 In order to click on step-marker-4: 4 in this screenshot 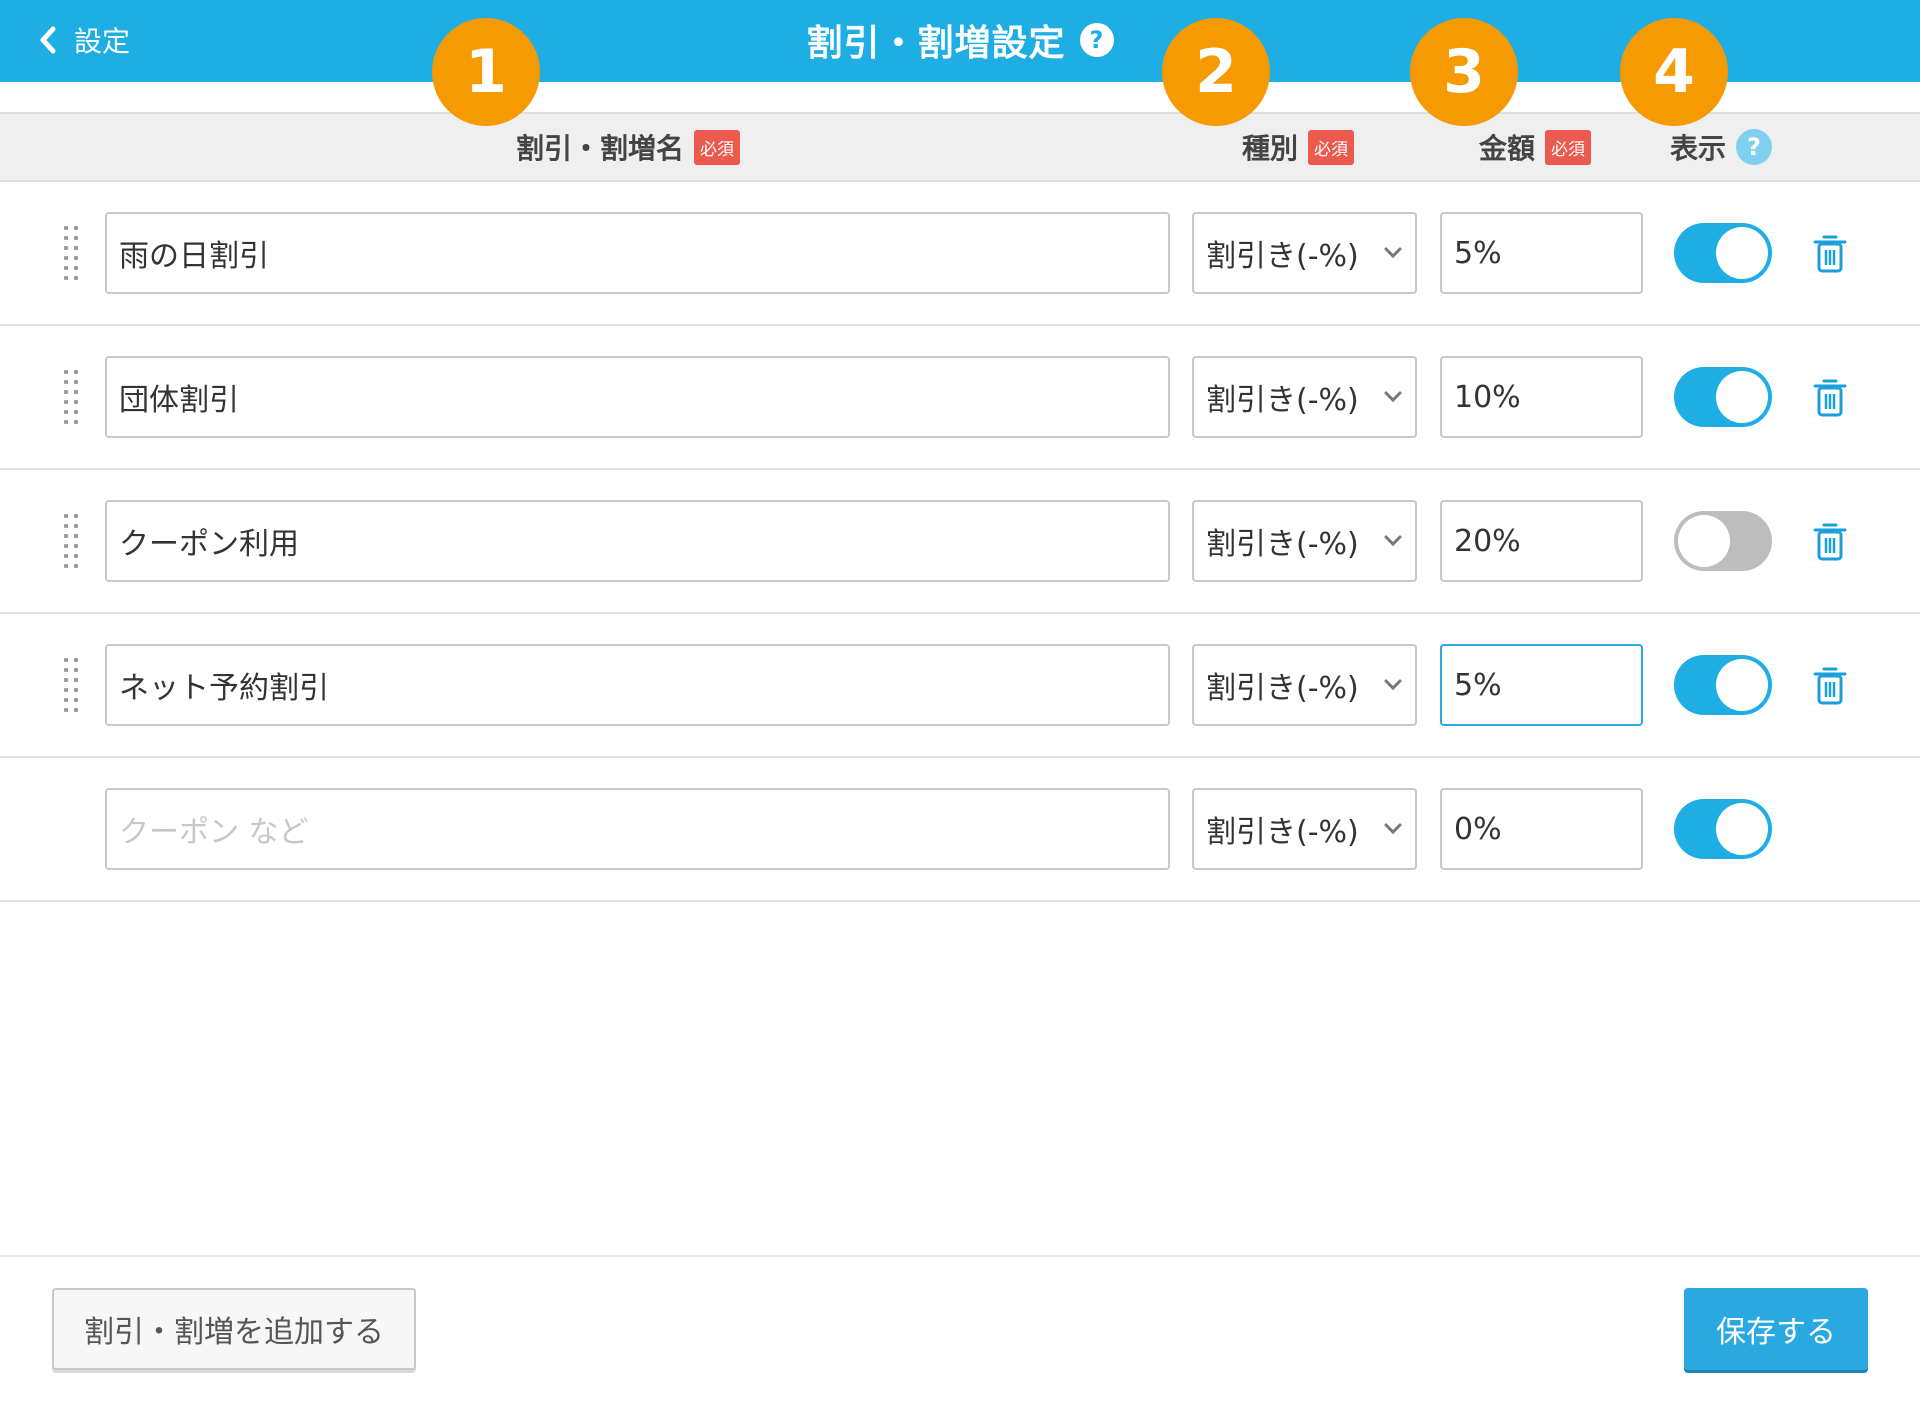, I will do `click(1674, 72)`.